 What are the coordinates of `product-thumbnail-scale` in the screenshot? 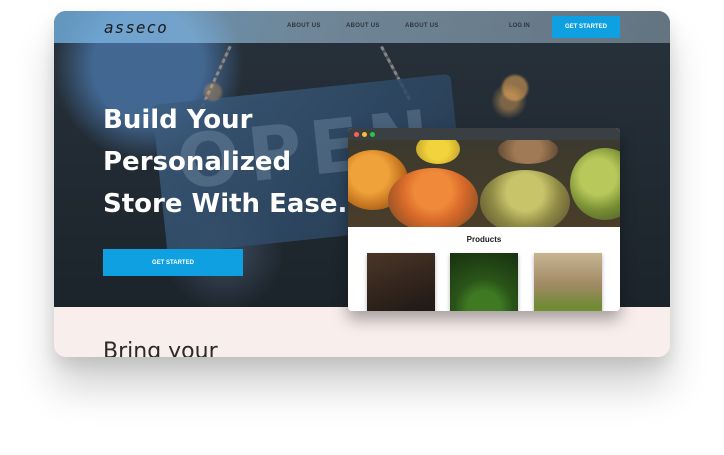 It's located at (401, 282).